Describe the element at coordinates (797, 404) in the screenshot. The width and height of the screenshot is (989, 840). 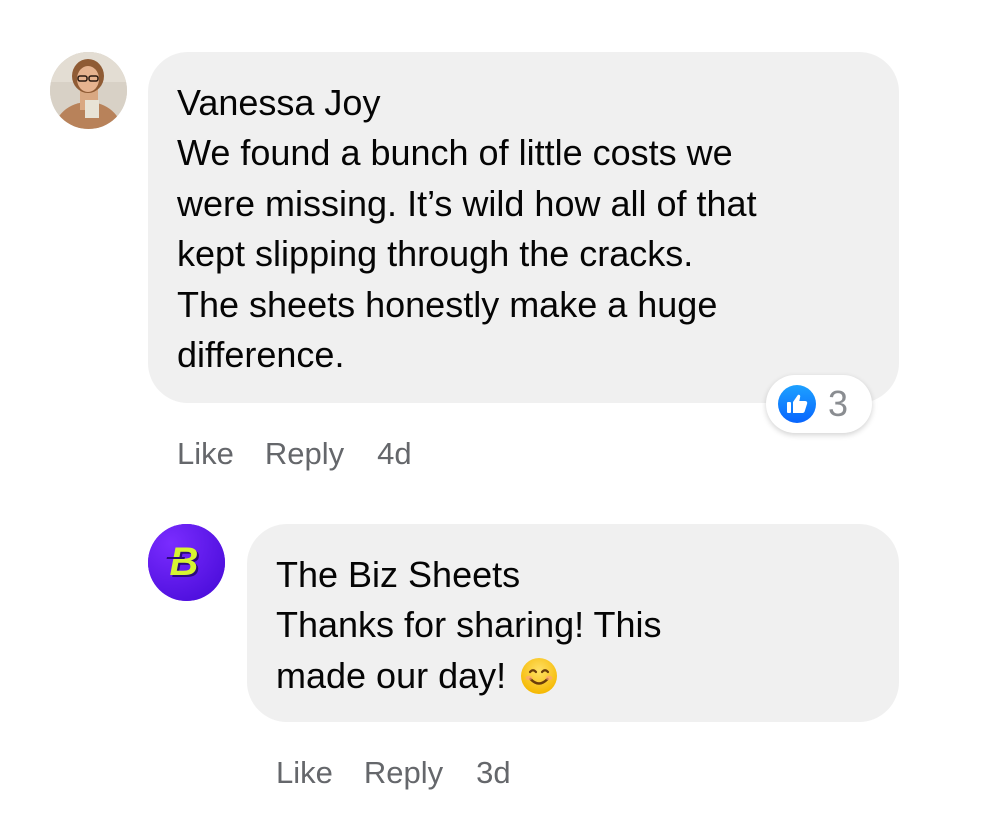
I see `thumbs-up-icon` at that location.